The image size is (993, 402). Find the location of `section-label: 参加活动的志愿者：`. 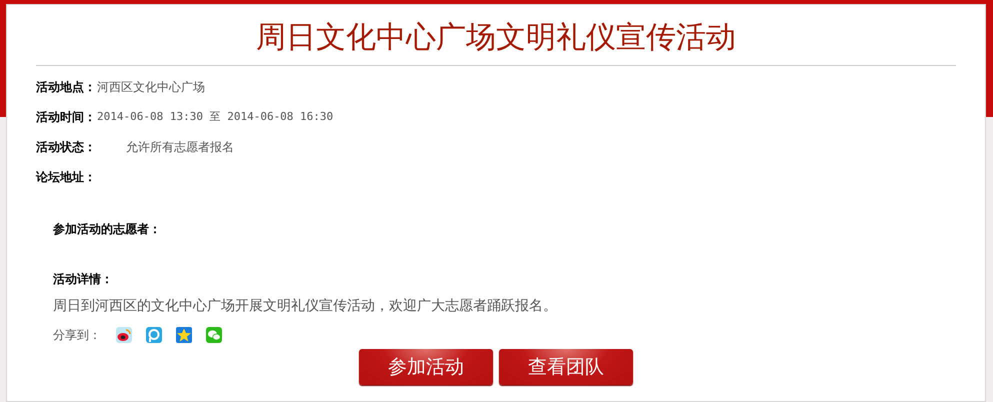

section-label: 参加活动的志愿者： is located at coordinates (107, 228).